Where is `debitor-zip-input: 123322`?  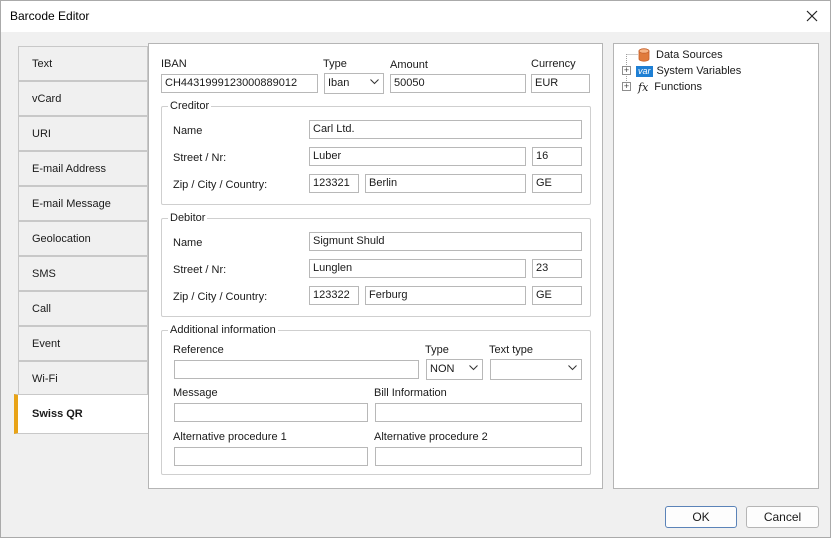 debitor-zip-input: 123322 is located at coordinates (334, 295).